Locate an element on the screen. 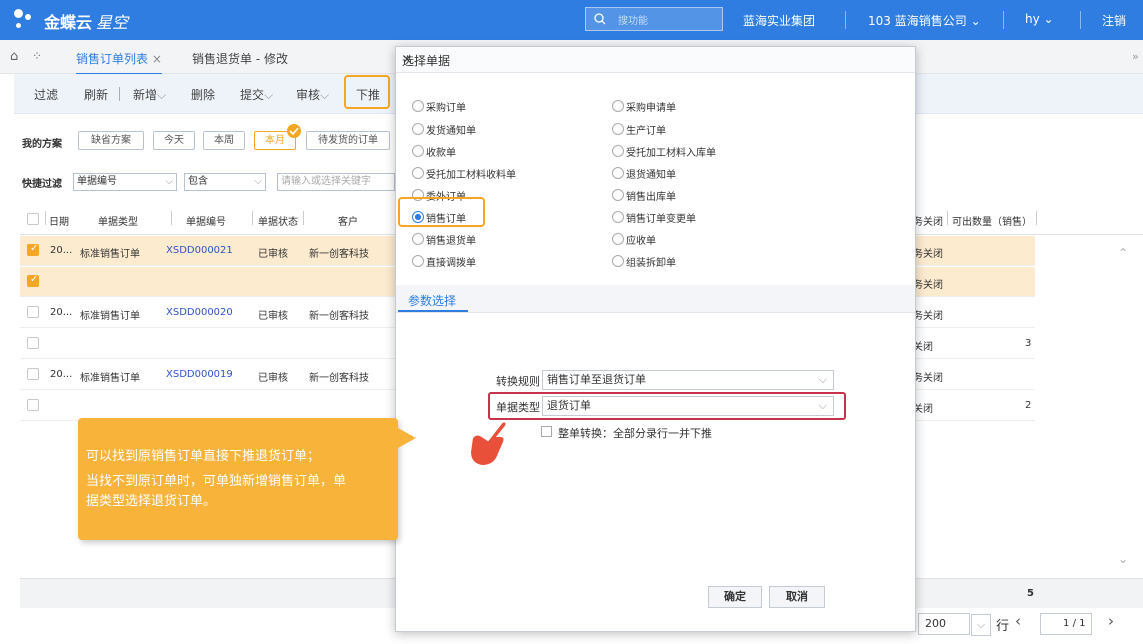  col-doc-no: 单据编号 is located at coordinates (206, 220).